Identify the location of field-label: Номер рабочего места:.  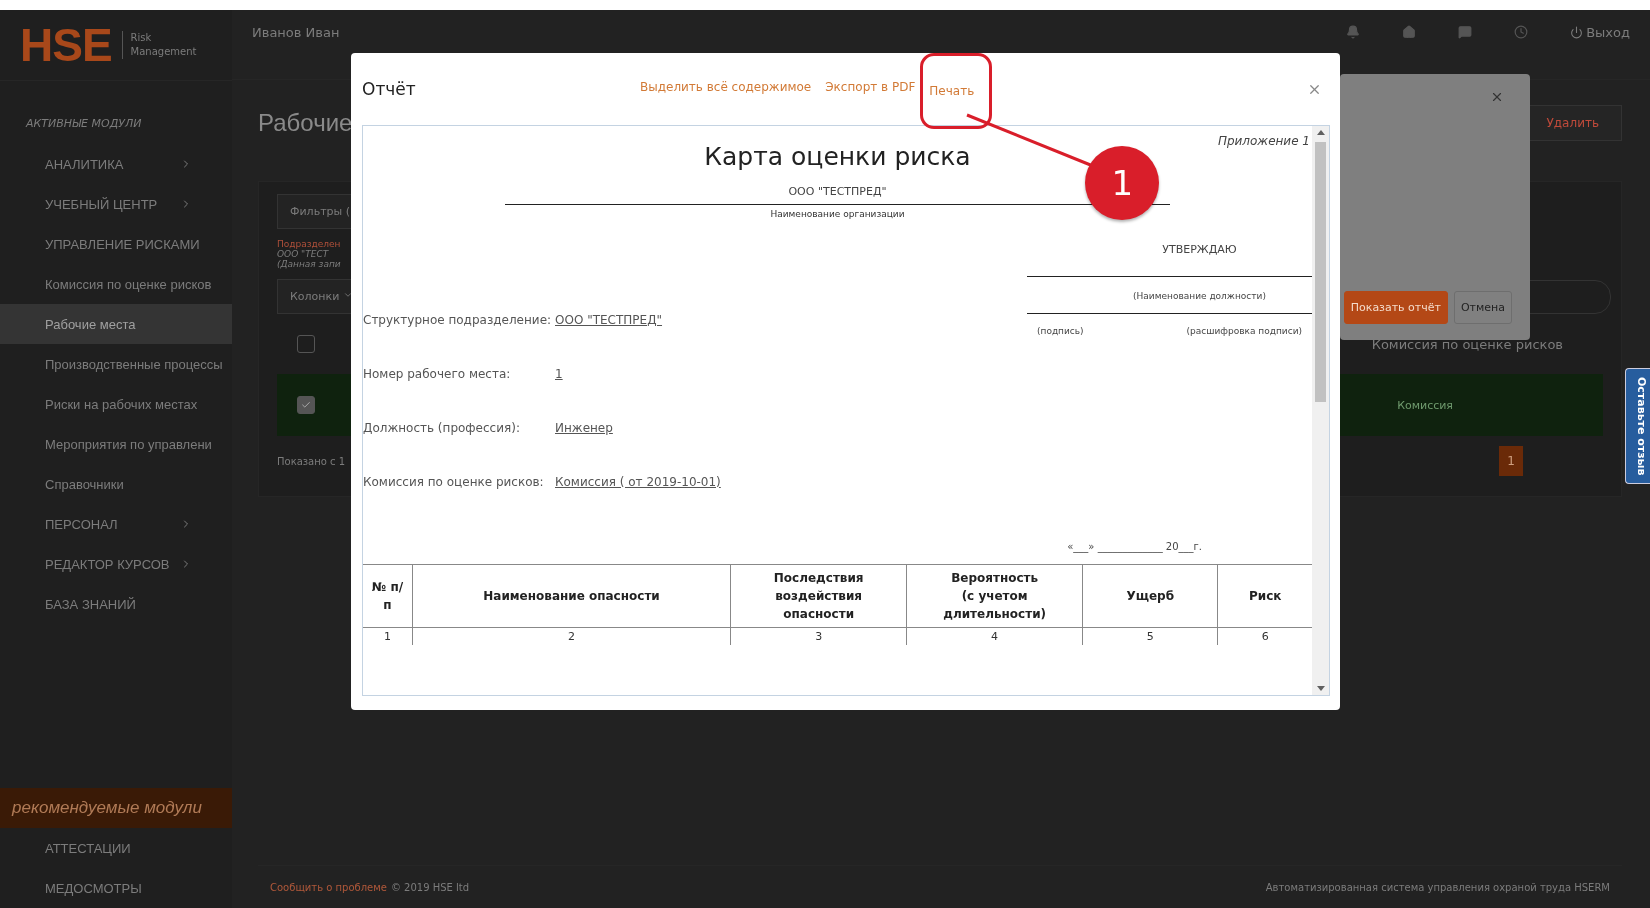
(437, 374).